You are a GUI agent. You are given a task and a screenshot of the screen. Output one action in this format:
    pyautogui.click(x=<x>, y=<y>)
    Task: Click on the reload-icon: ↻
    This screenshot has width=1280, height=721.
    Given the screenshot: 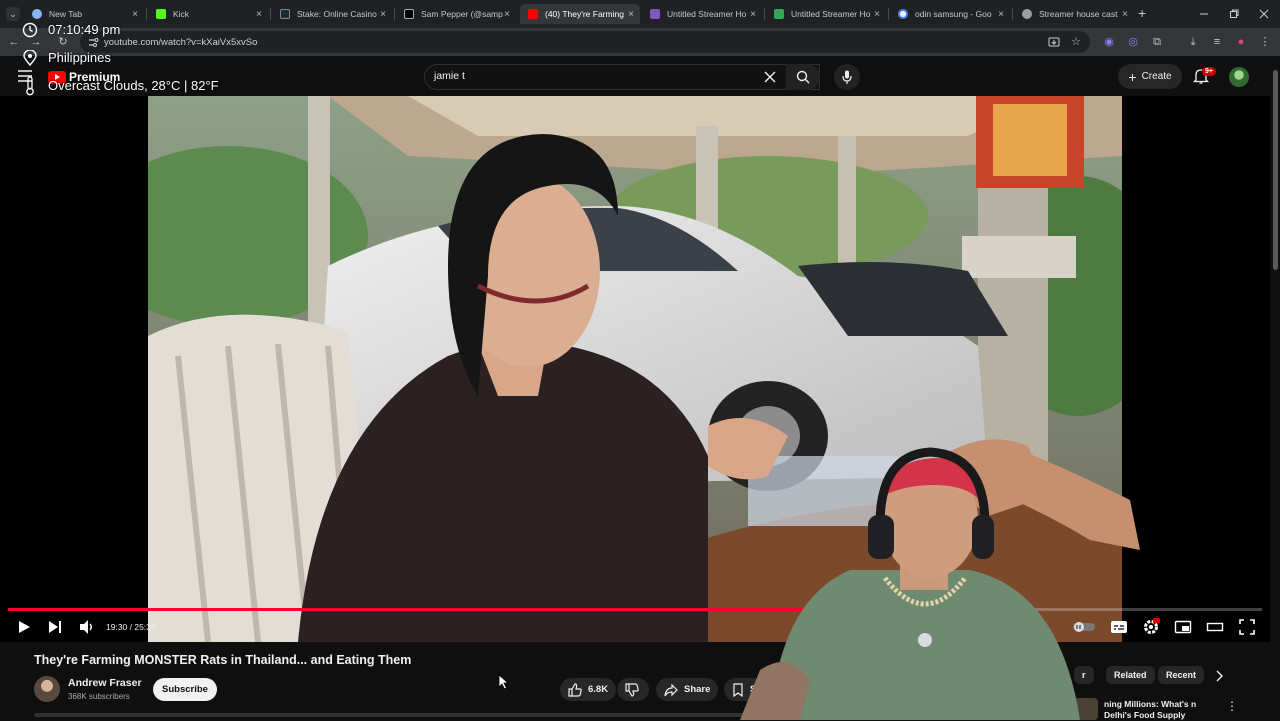 What is the action you would take?
    pyautogui.click(x=63, y=42)
    